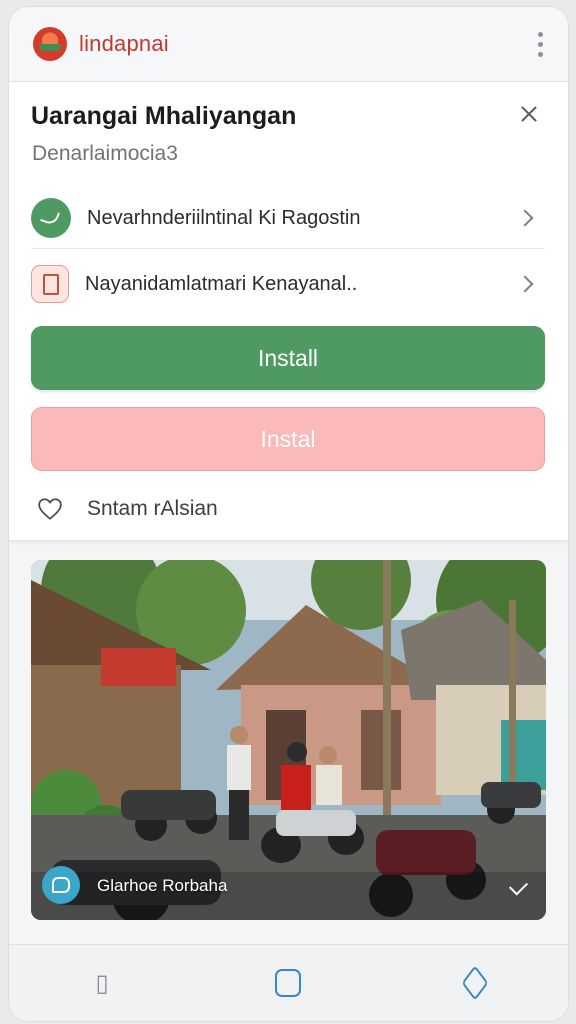 The width and height of the screenshot is (576, 1024). I want to click on recents-icon, so click(475, 983).